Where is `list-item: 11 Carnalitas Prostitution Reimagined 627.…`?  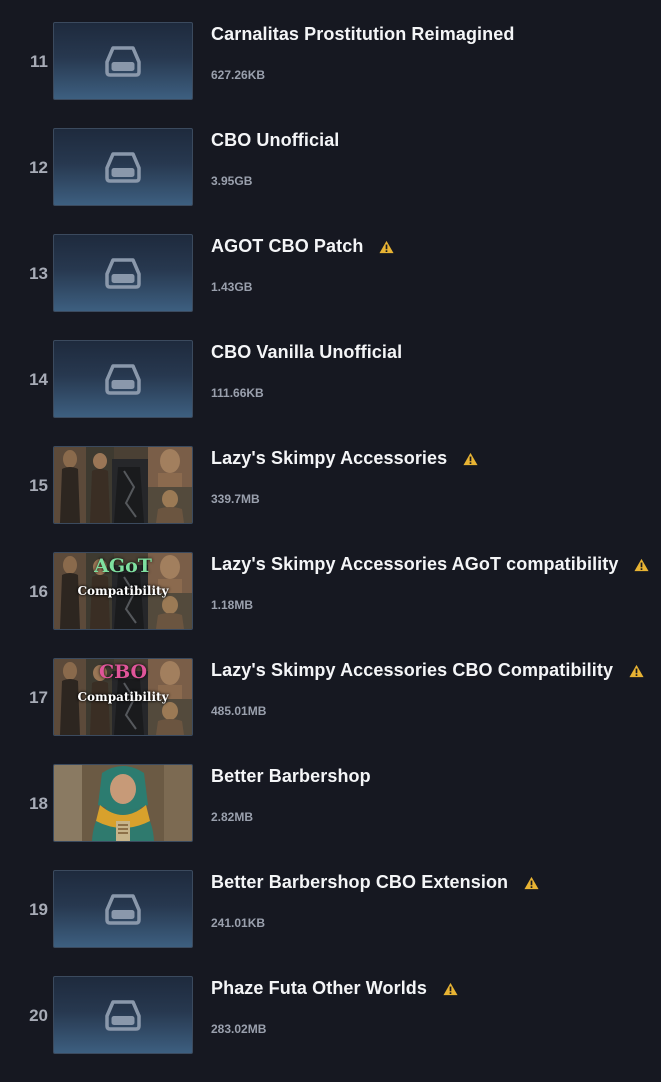 list-item: 11 Carnalitas Prostitution Reimagined 627.… is located at coordinates (330, 75).